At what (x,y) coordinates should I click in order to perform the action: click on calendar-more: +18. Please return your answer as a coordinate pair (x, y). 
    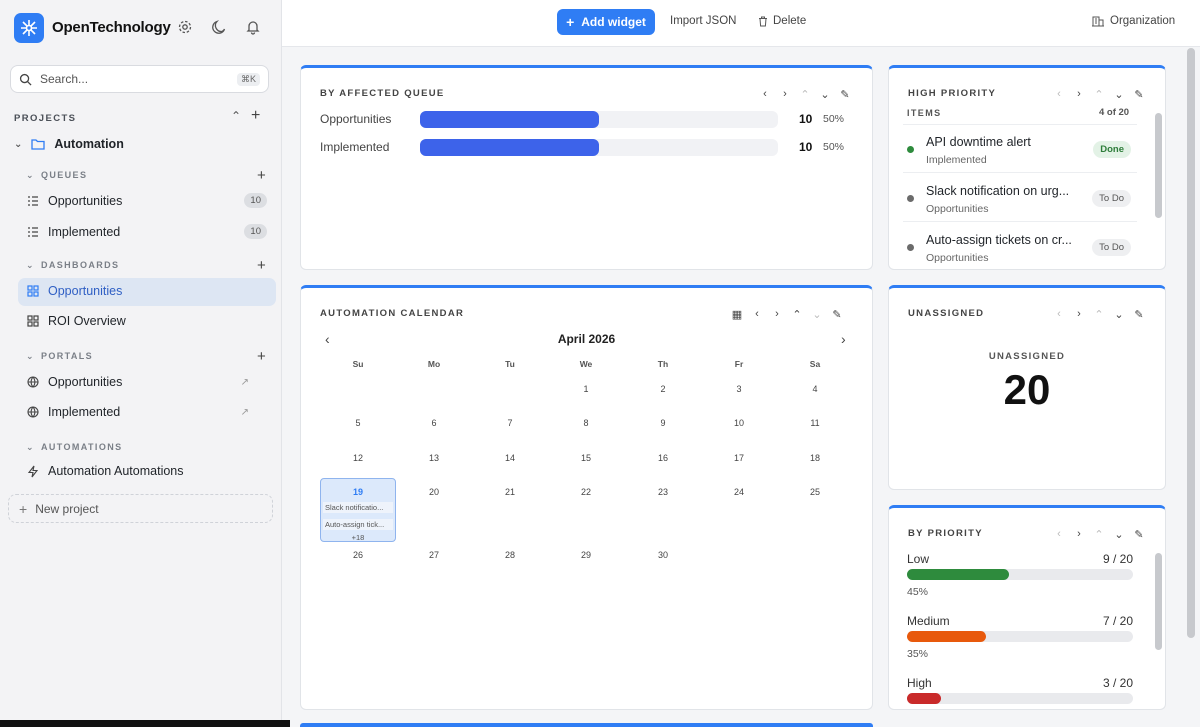
    Looking at the image, I should click on (358, 537).